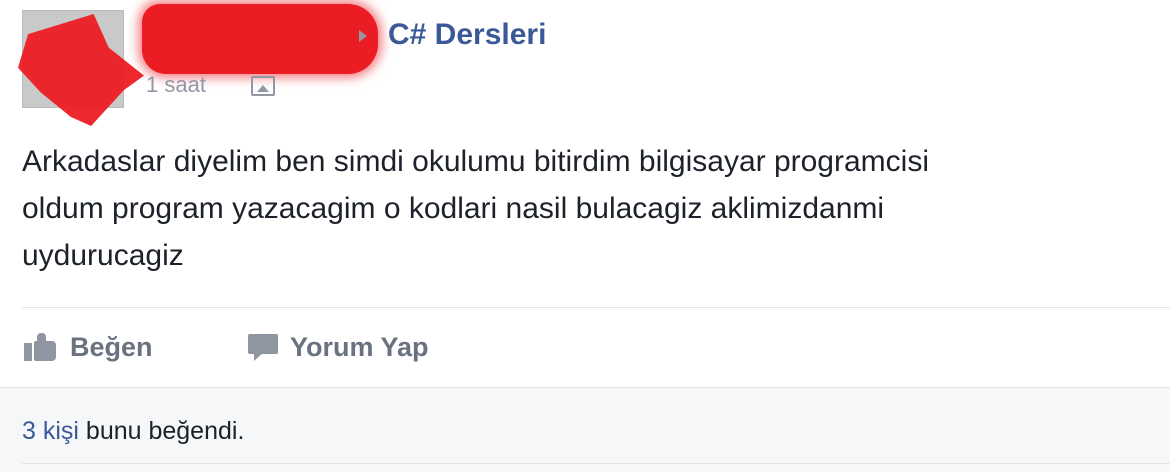 Image resolution: width=1170 pixels, height=472 pixels. What do you see at coordinates (50, 431) in the screenshot?
I see `likers-link: 3 kişi` at bounding box center [50, 431].